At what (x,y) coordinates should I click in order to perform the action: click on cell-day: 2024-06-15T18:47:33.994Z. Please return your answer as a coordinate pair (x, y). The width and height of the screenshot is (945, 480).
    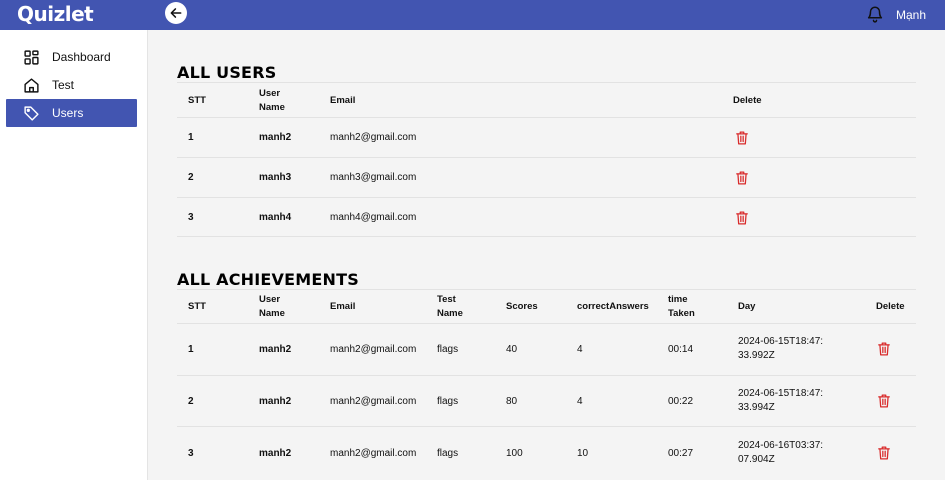
    Looking at the image, I should click on (781, 400).